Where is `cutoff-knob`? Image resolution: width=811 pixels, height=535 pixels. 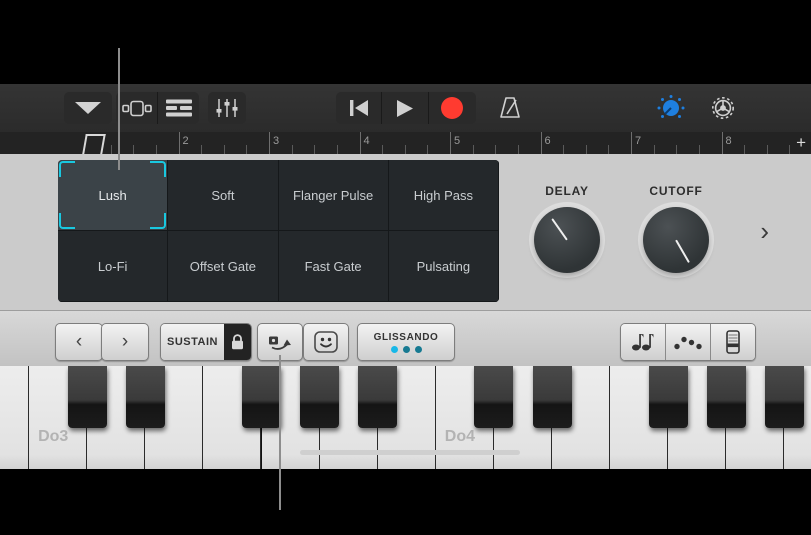 cutoff-knob is located at coordinates (676, 240).